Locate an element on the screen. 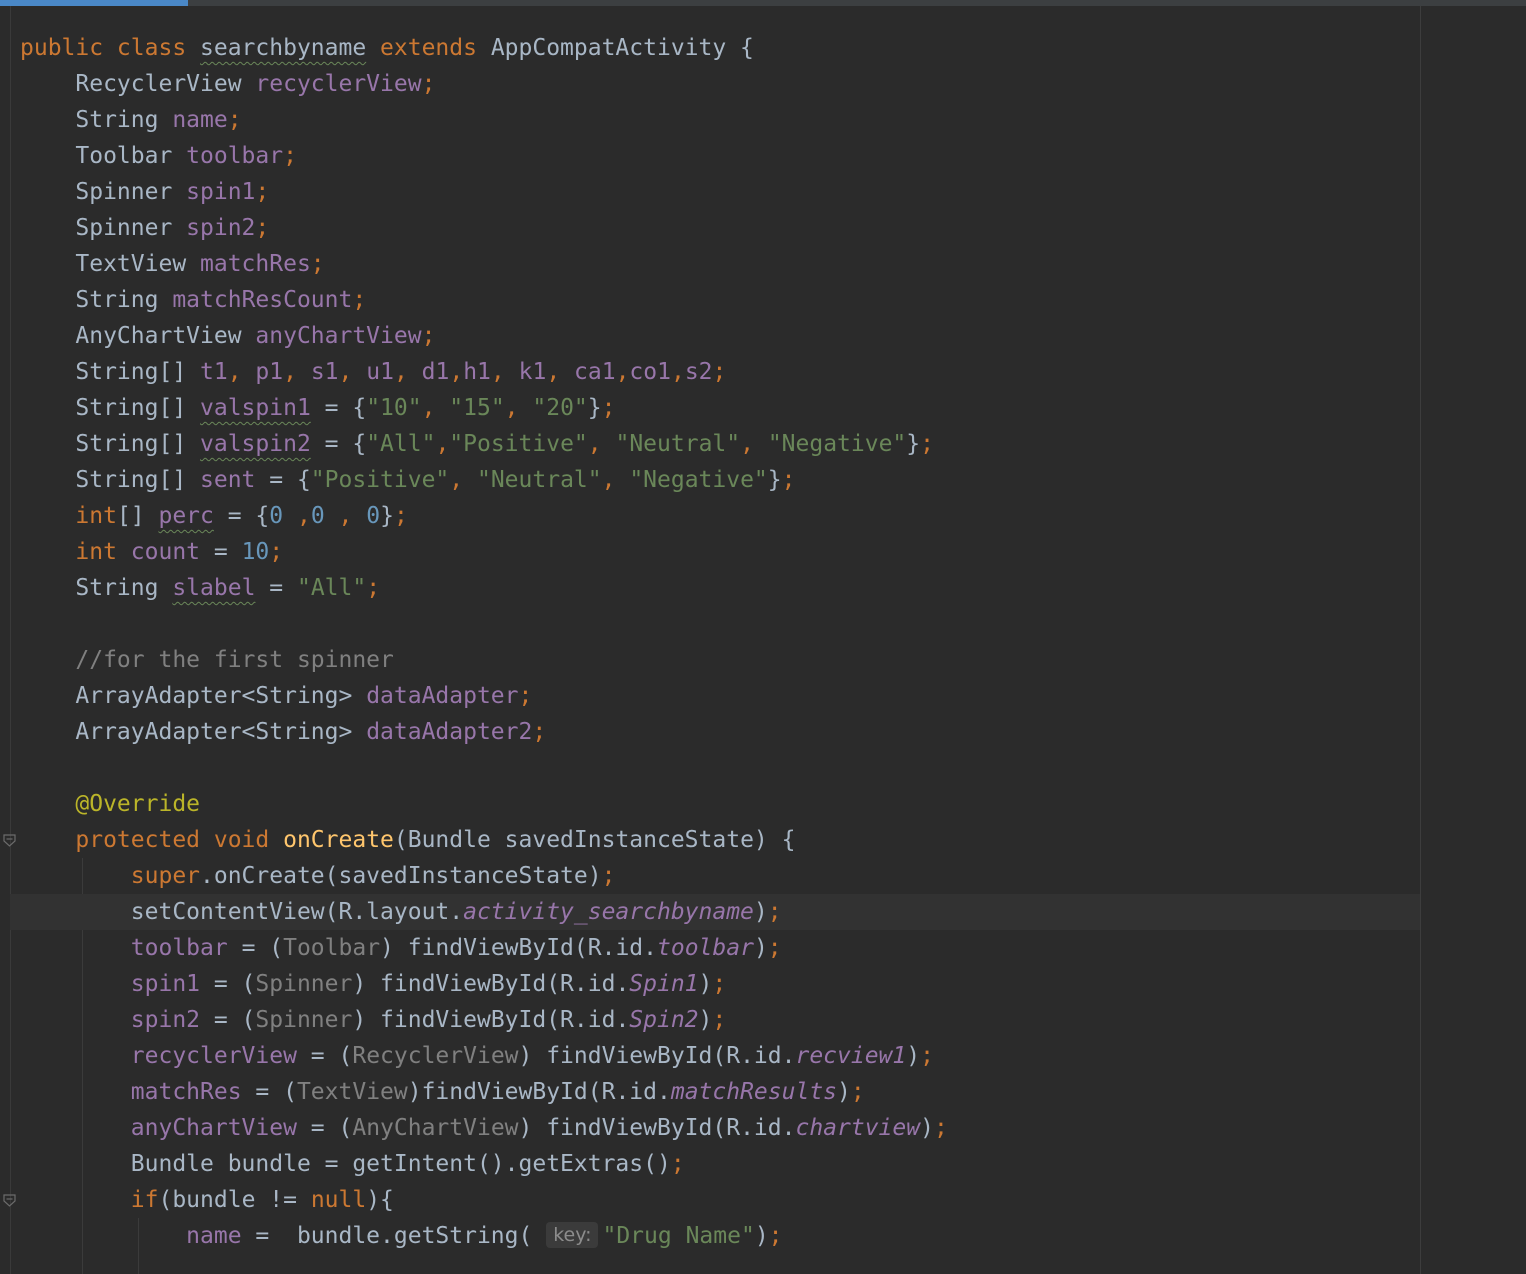 The width and height of the screenshot is (1526, 1274). field-token: slabel is located at coordinates (214, 588).